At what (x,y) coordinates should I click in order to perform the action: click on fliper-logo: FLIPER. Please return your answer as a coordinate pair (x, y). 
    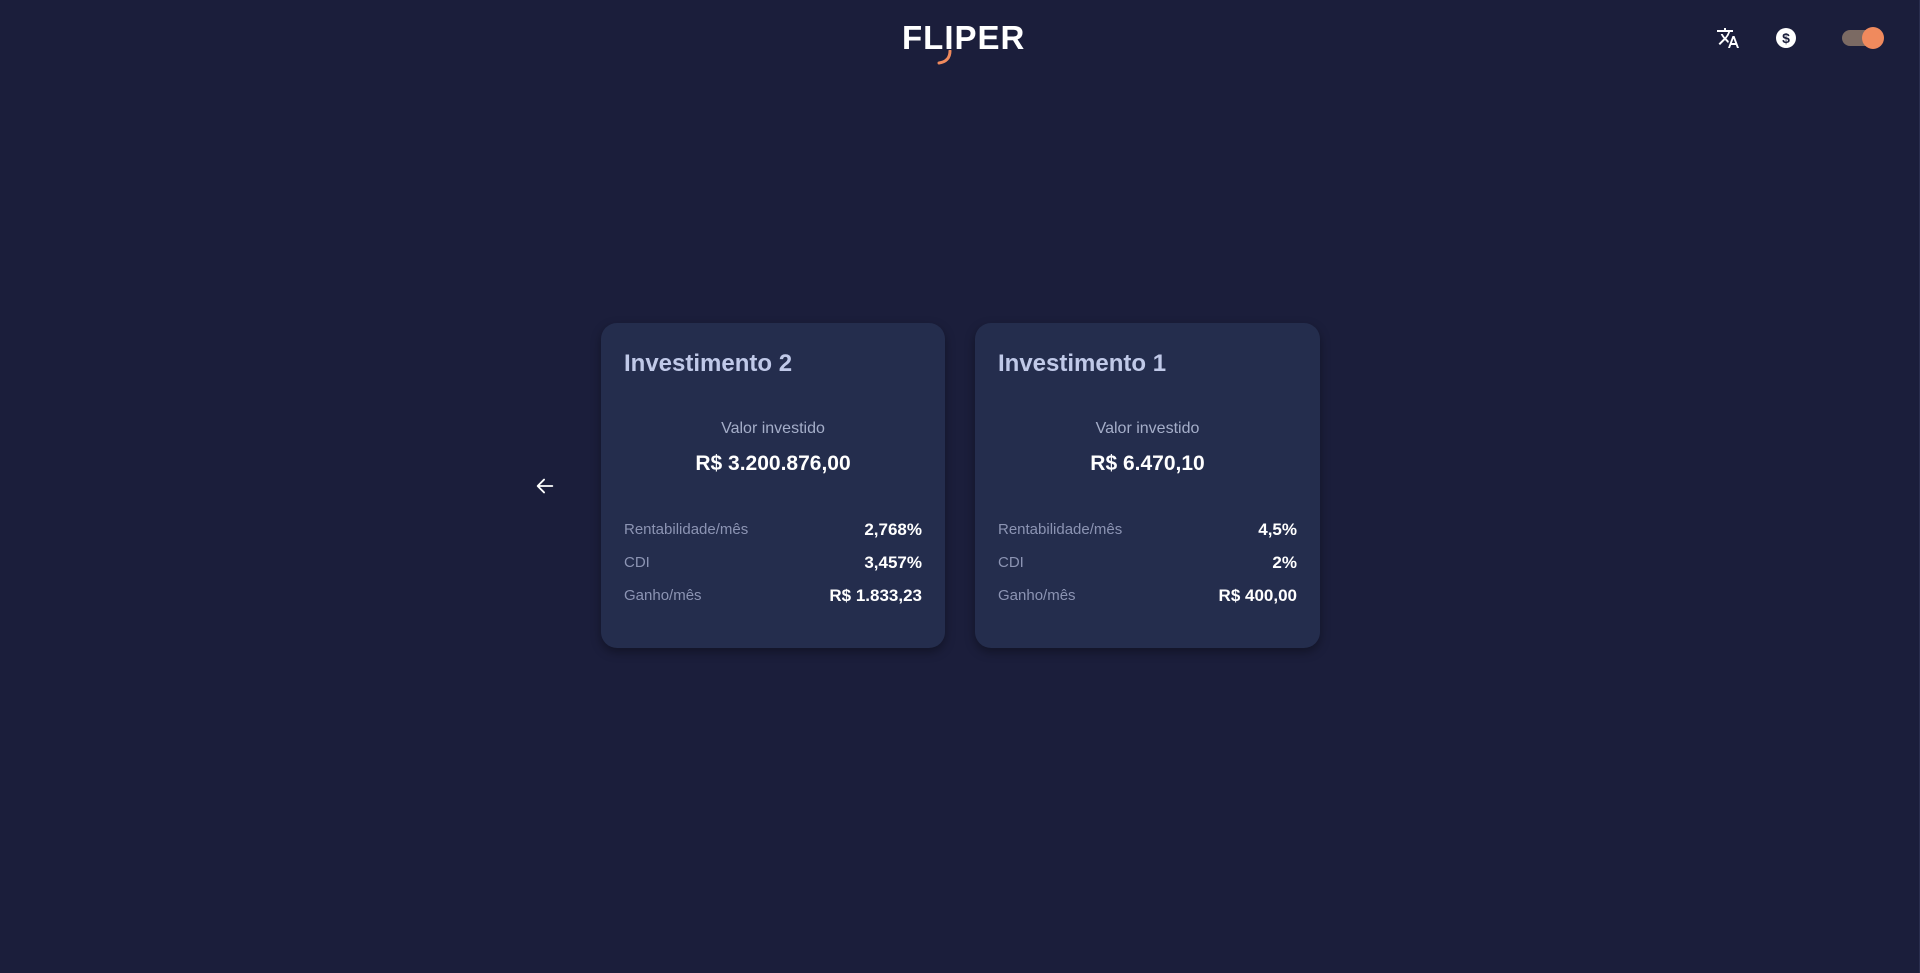
    Looking at the image, I should click on (964, 42).